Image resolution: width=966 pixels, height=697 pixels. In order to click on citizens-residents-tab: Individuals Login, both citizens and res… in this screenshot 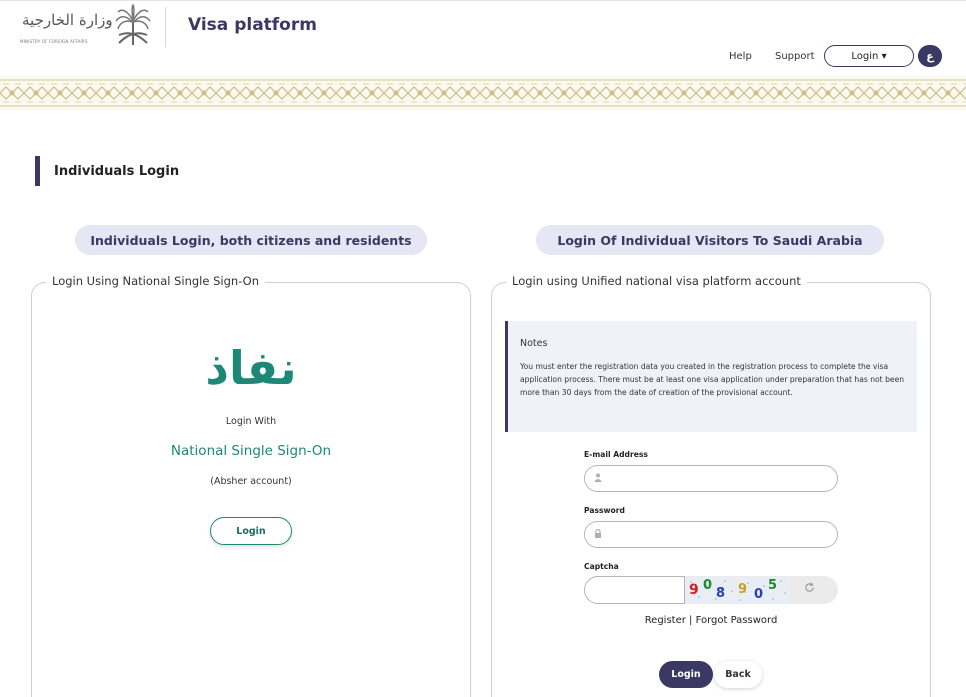, I will do `click(251, 240)`.